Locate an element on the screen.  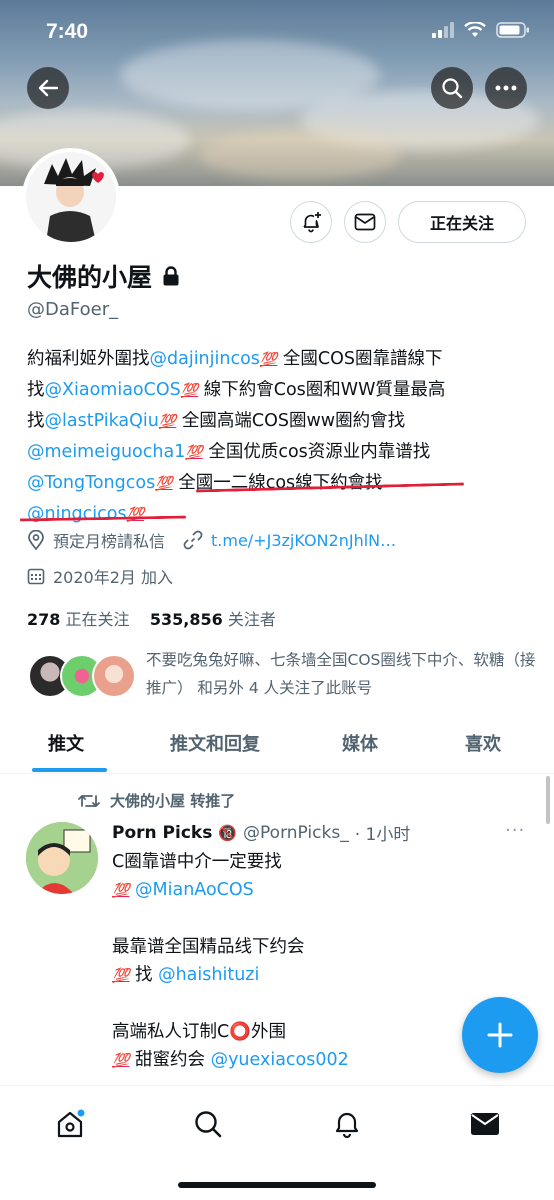
back-button is located at coordinates (48, 88).